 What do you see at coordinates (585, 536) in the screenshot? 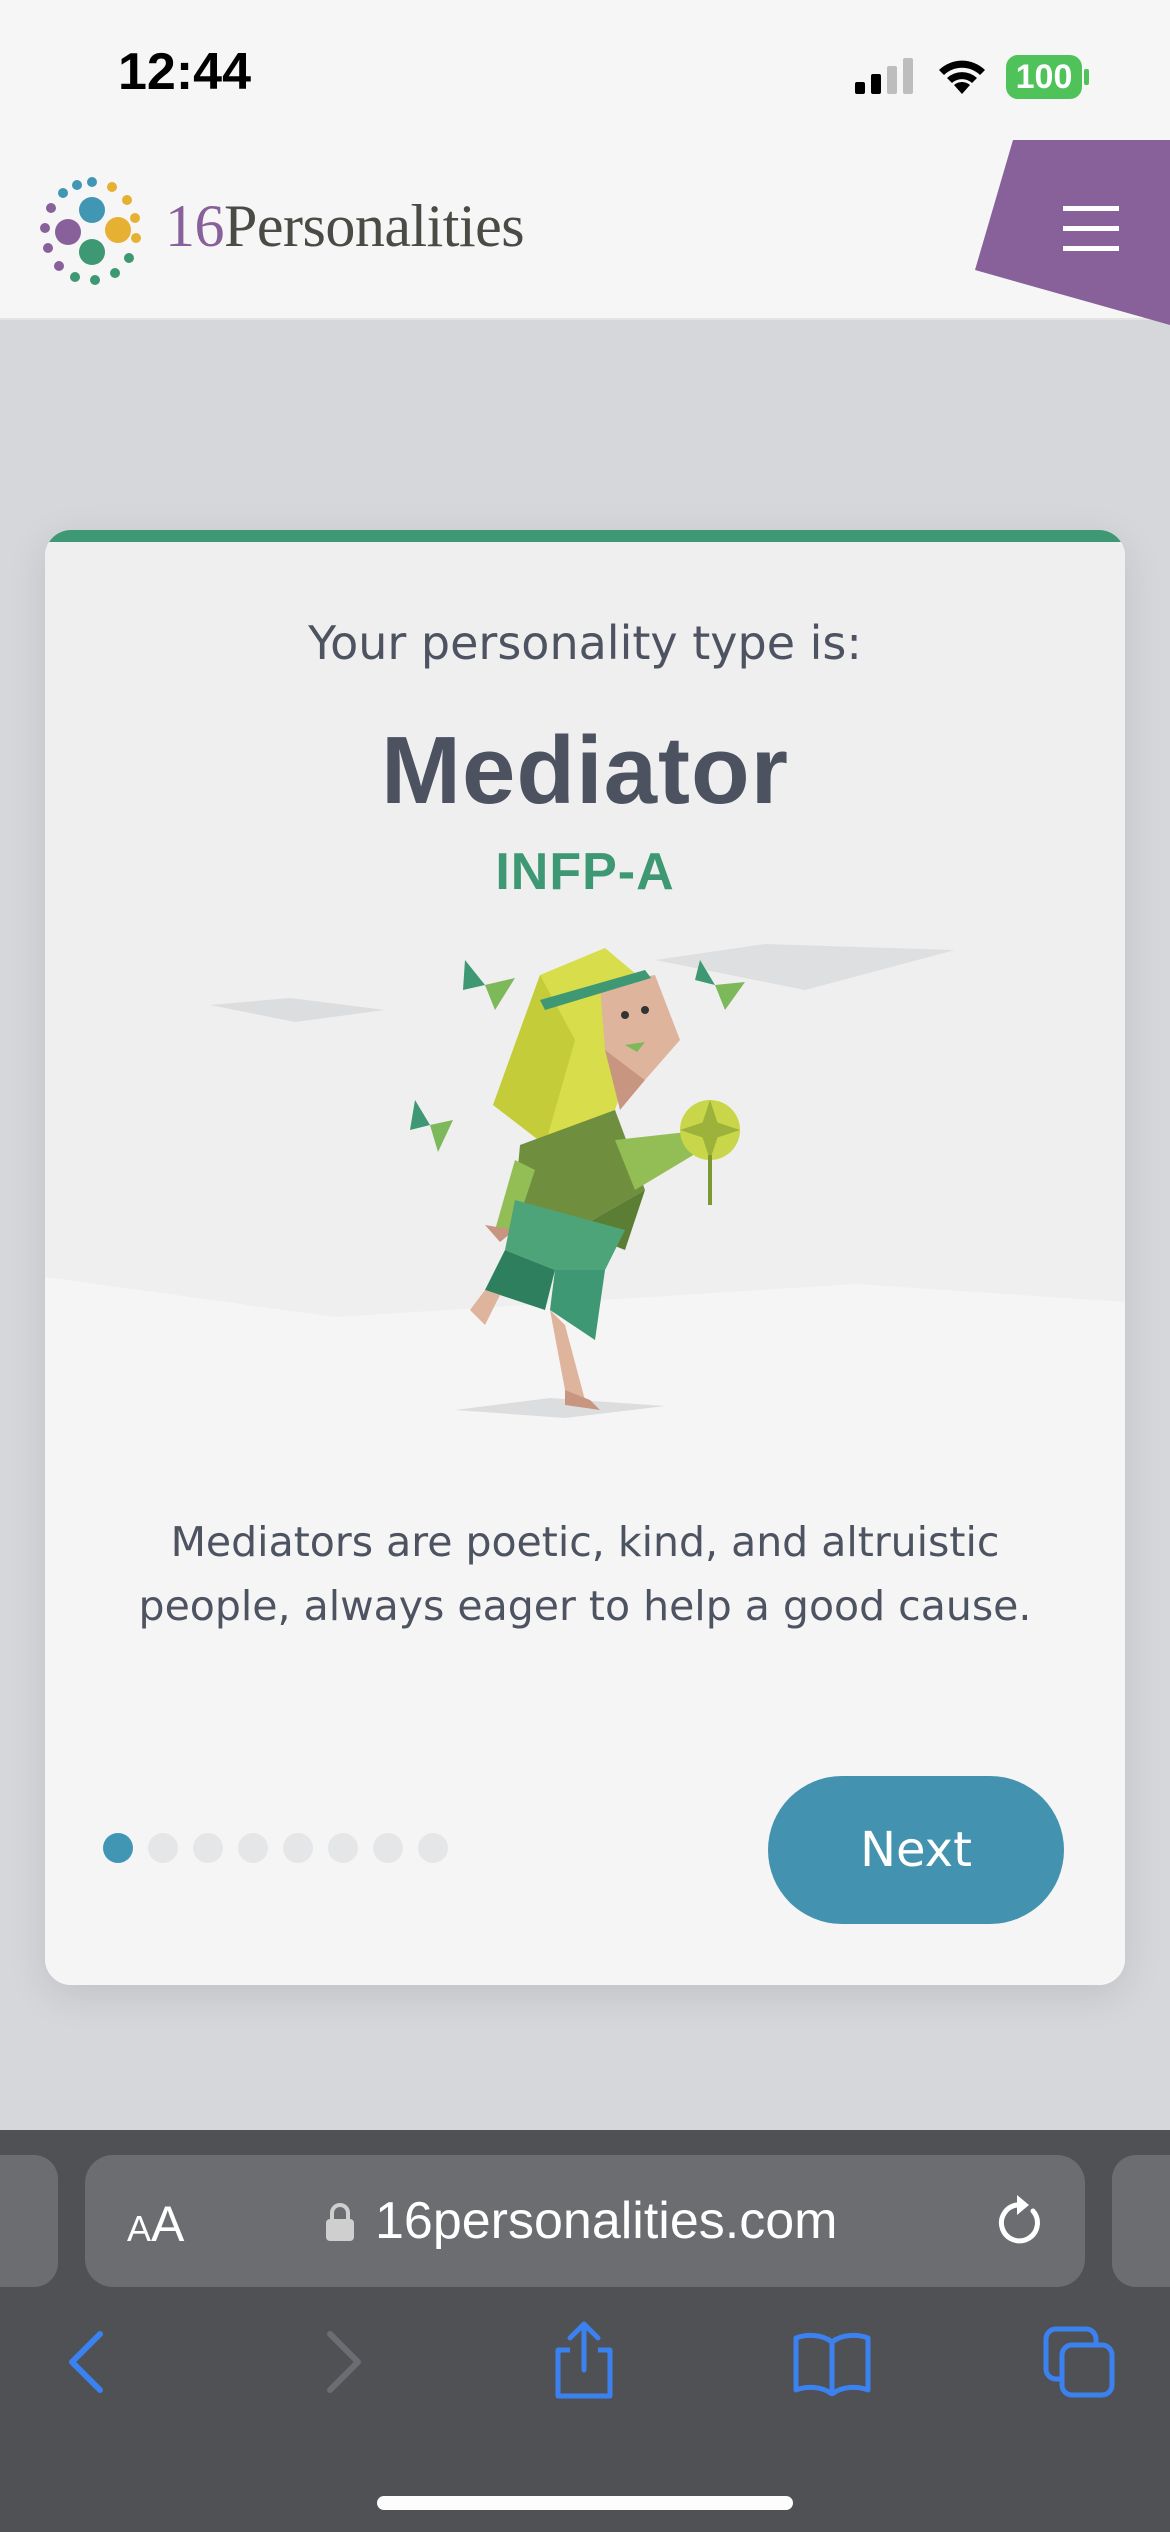
I see `card-accent-bar` at bounding box center [585, 536].